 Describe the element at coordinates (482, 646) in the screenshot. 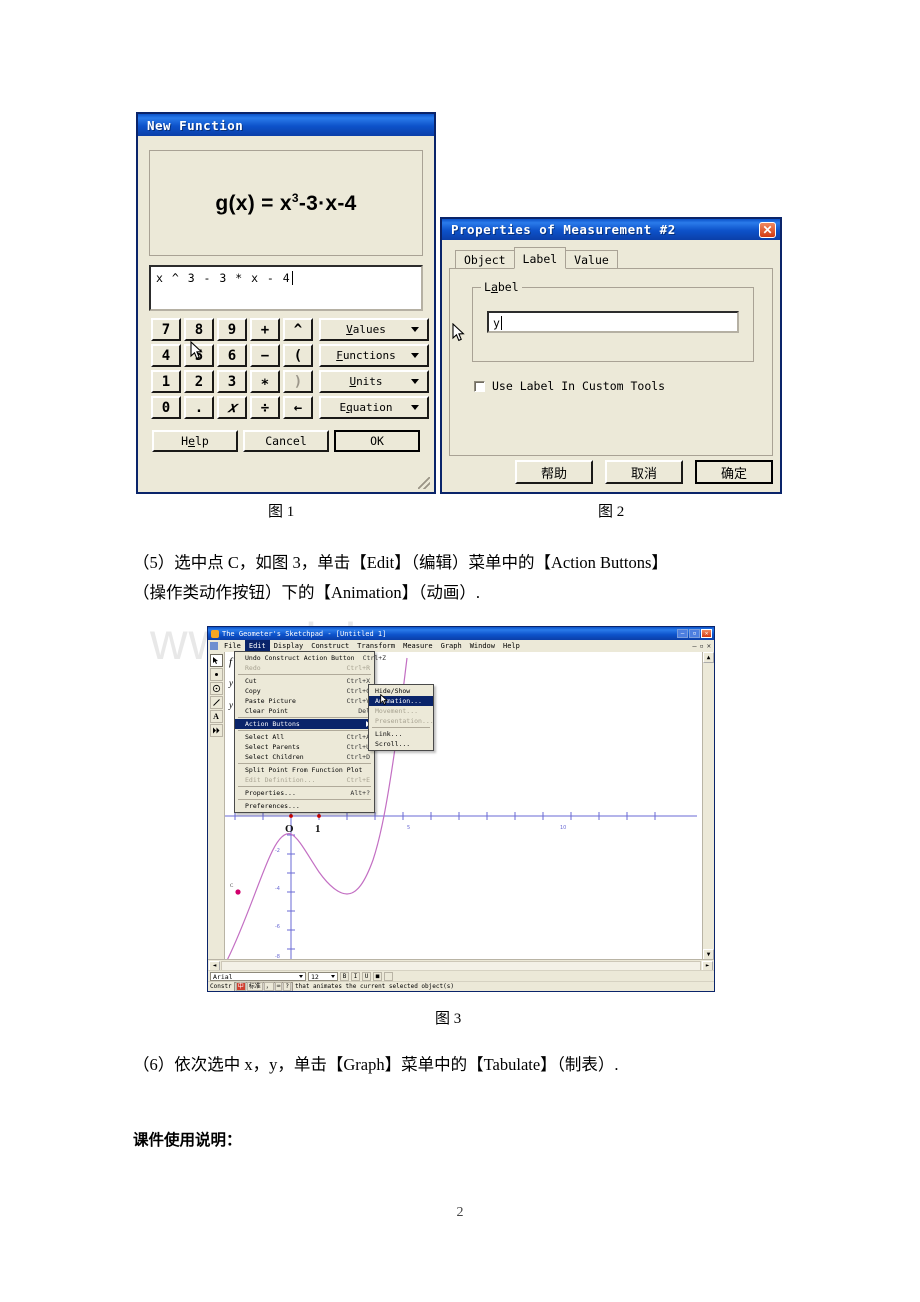

I see `menu-window: Window` at that location.